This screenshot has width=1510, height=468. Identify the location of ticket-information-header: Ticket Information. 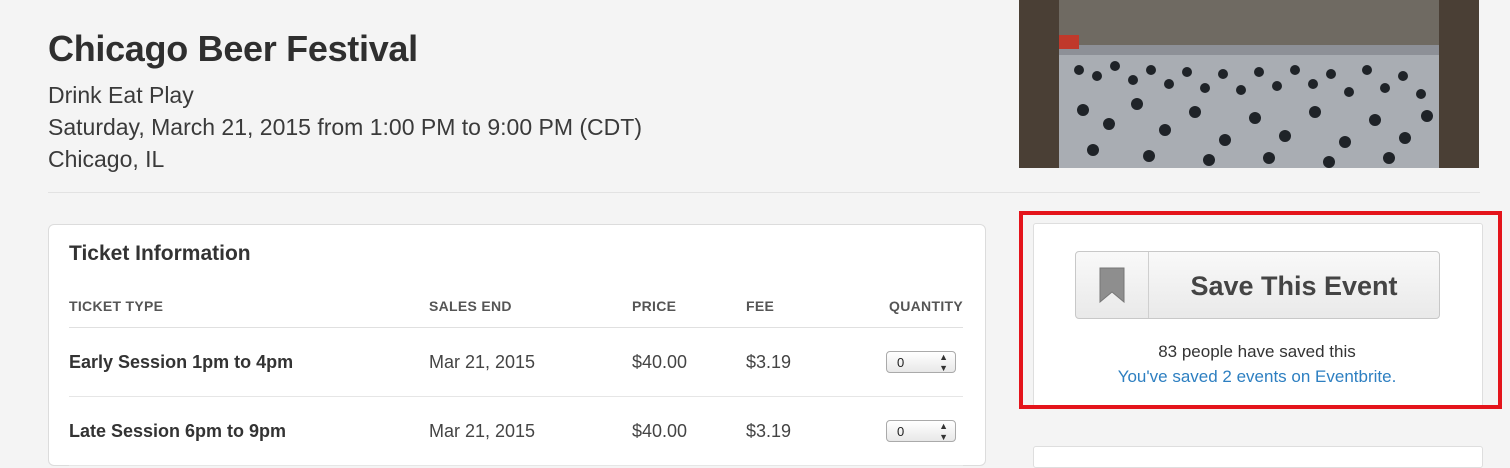
(160, 253).